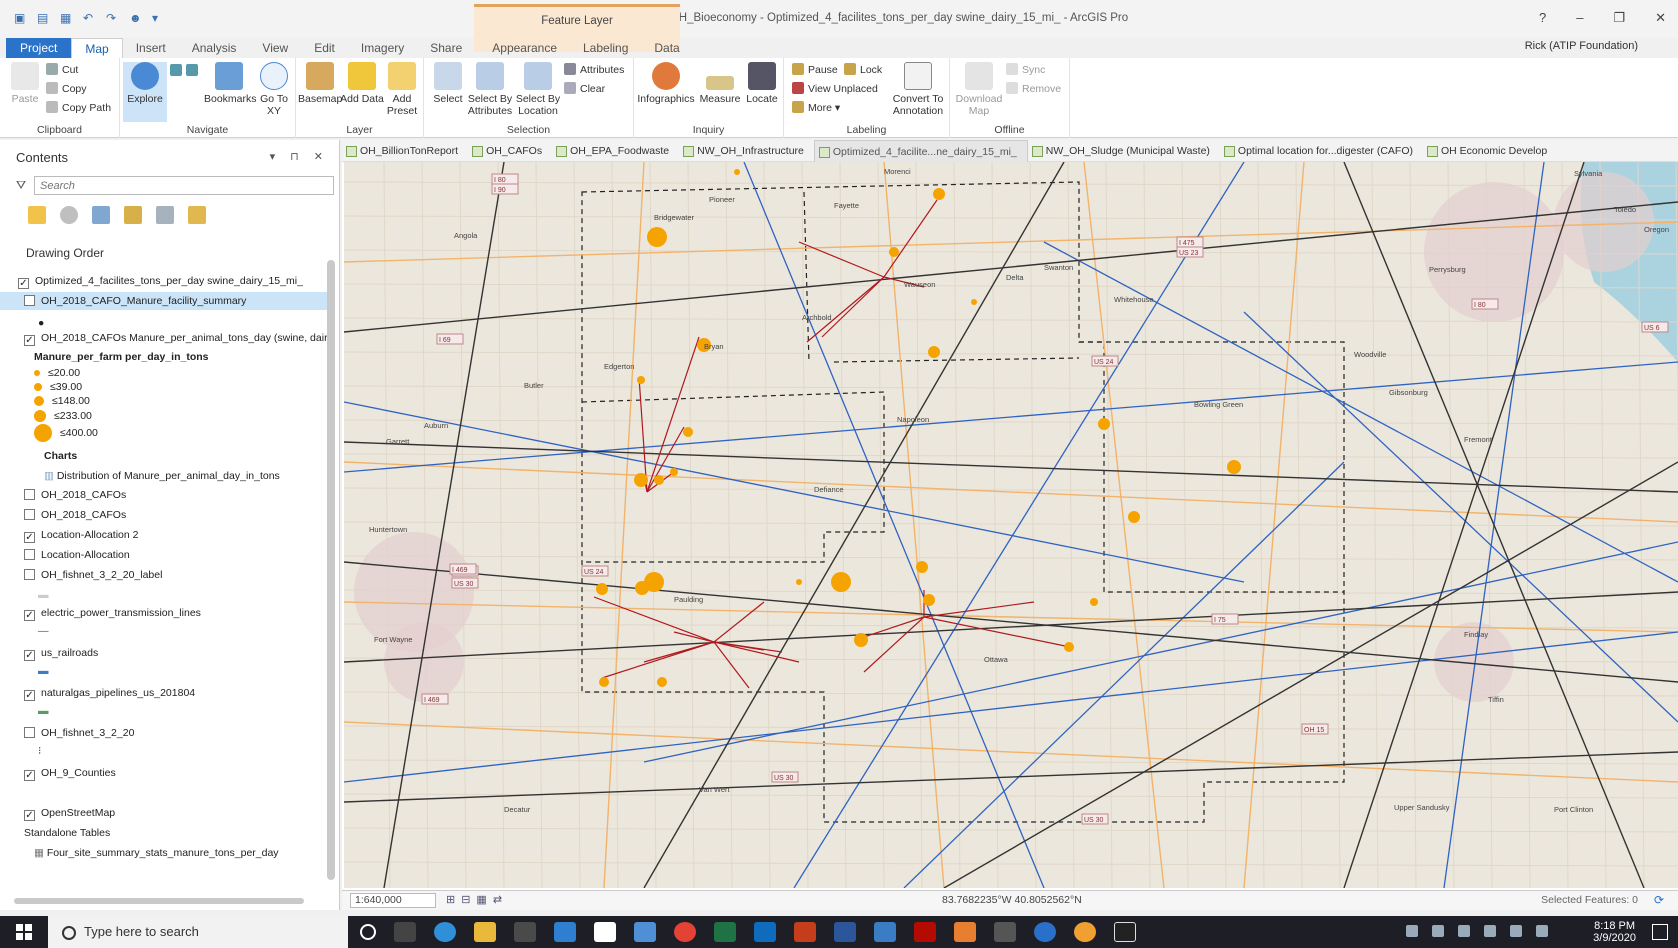  What do you see at coordinates (446, 48) in the screenshot?
I see `tab-share: Share` at bounding box center [446, 48].